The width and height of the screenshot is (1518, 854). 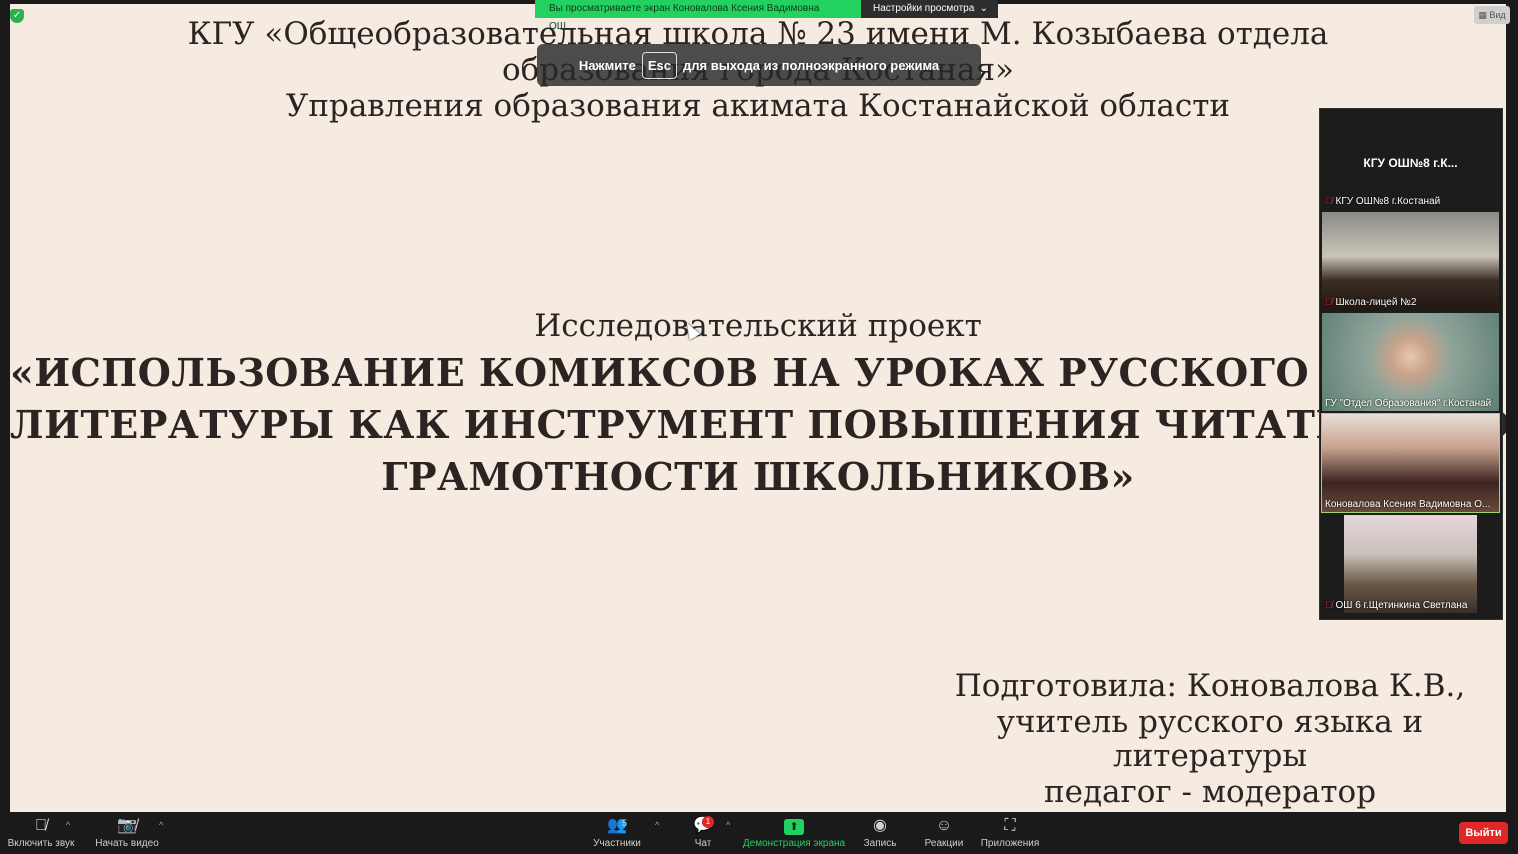 What do you see at coordinates (625, 823) in the screenshot?
I see `participants-count: 5` at bounding box center [625, 823].